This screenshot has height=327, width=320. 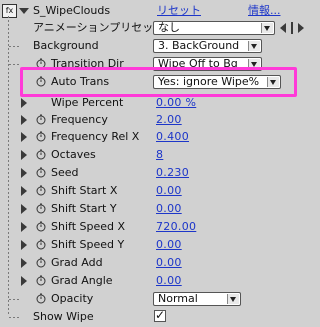 I want to click on opacity-dropdown: Normal, so click(x=197, y=299).